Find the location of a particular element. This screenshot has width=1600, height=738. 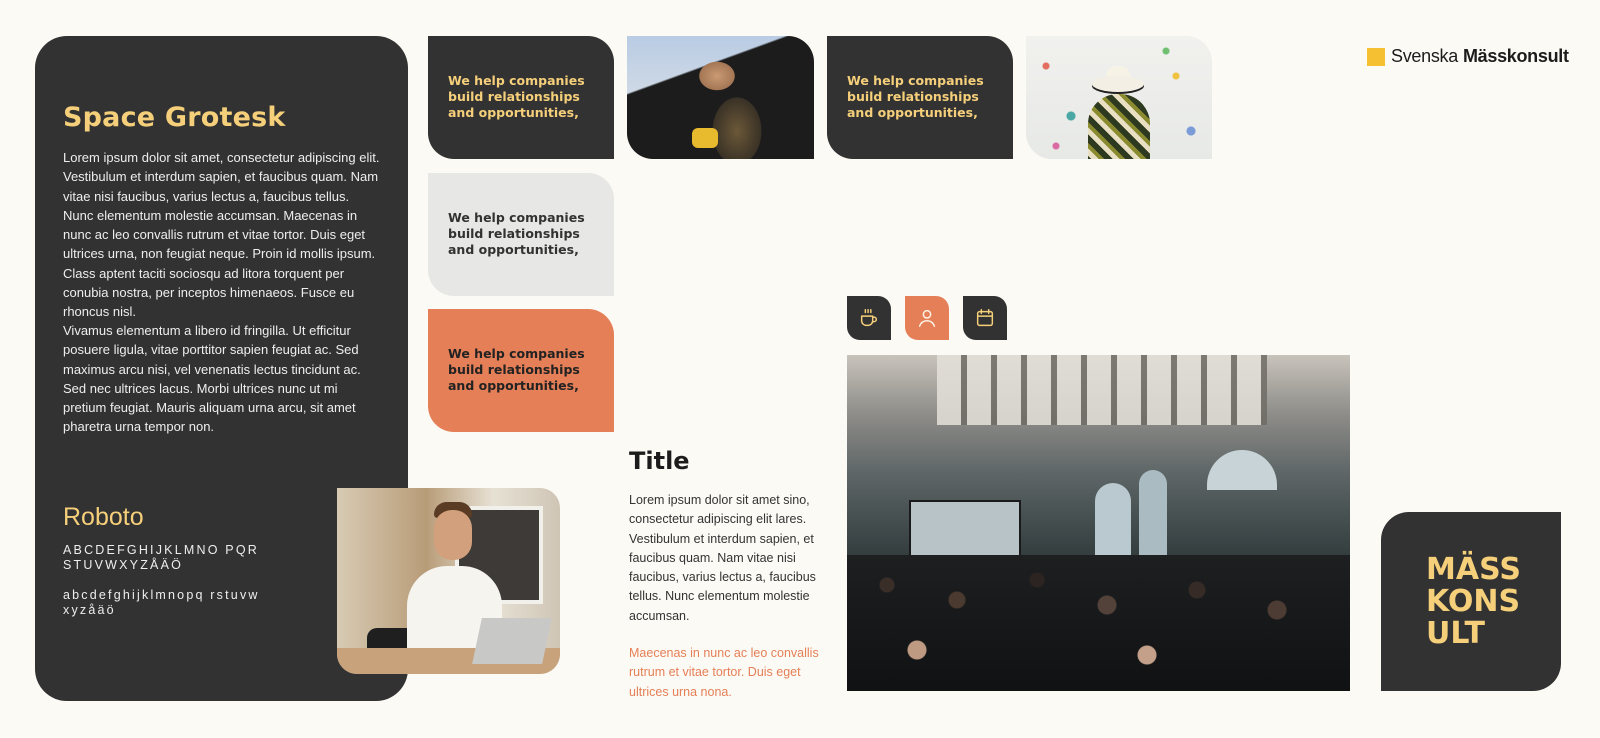

brand-square-icon is located at coordinates (1376, 56).